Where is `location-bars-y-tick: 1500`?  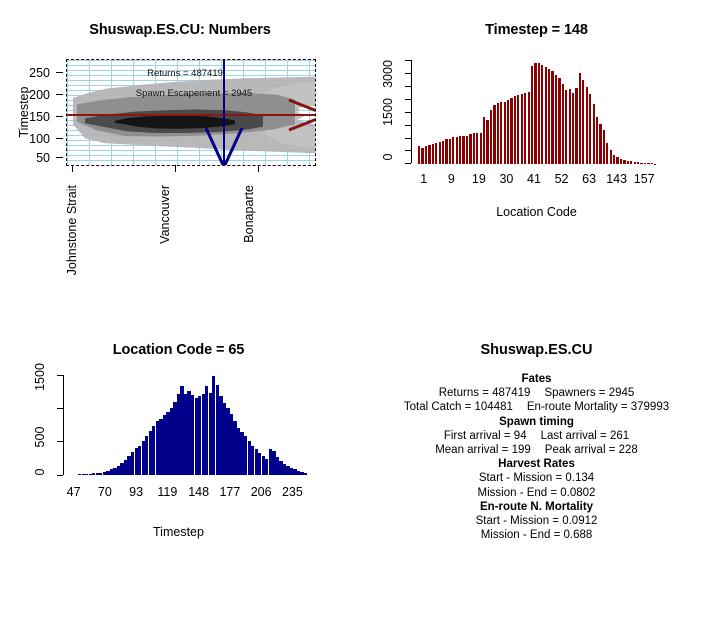
location-bars-y-tick: 1500 is located at coordinates (40, 377).